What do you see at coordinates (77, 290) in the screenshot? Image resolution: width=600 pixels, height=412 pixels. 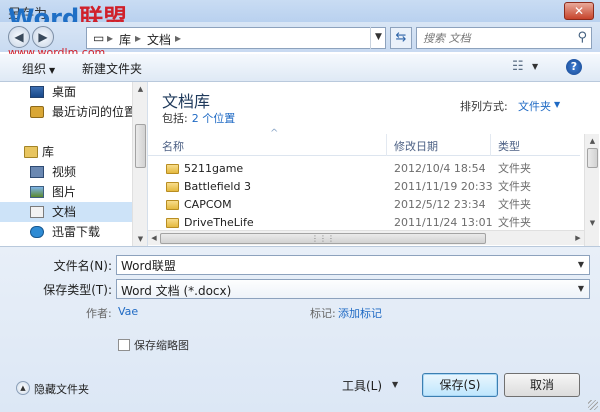 I see `filetype-label: 保存类型(T):` at bounding box center [77, 290].